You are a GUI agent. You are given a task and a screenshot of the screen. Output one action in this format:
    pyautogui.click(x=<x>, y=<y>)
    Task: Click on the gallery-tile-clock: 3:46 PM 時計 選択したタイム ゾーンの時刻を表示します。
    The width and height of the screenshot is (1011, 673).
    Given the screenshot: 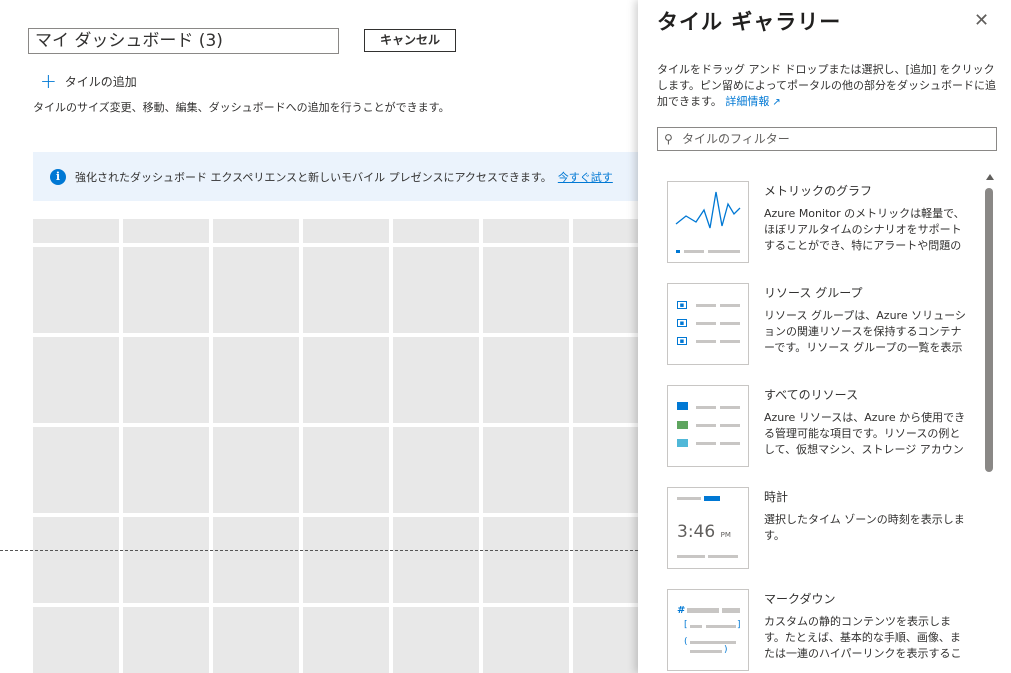 What is the action you would take?
    pyautogui.click(x=822, y=529)
    